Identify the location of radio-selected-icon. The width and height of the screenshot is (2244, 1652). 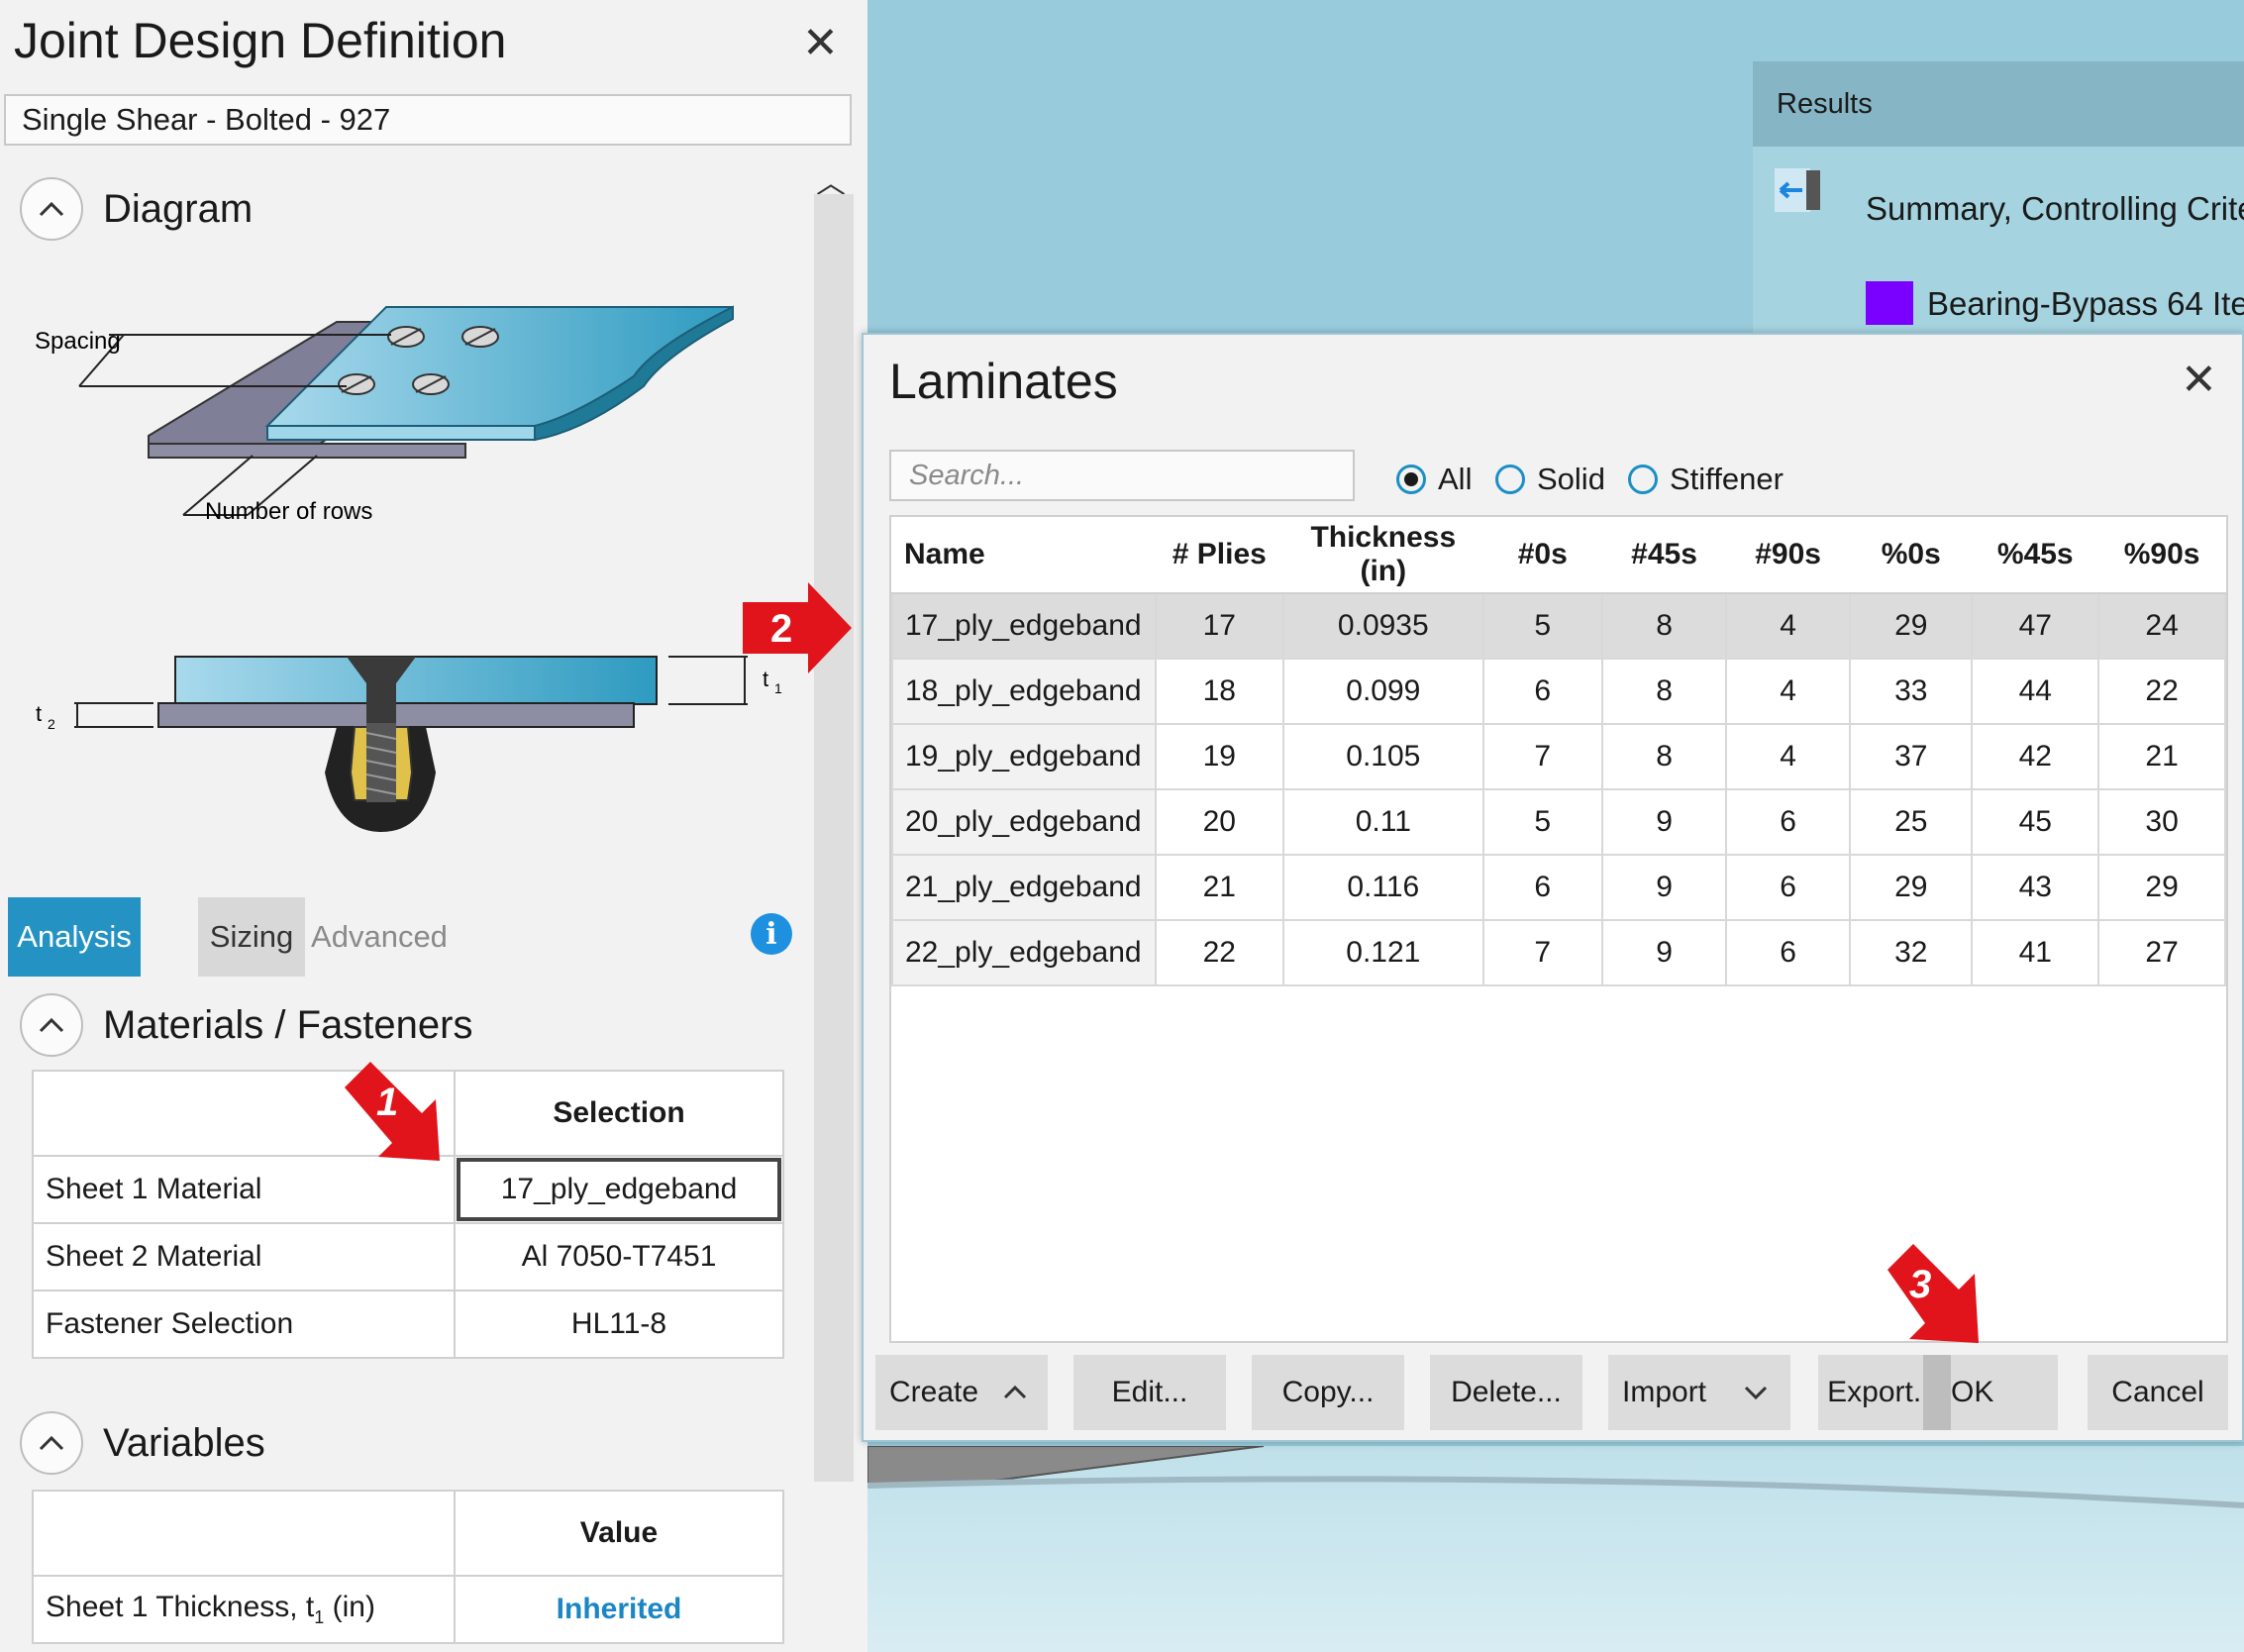
(1411, 479).